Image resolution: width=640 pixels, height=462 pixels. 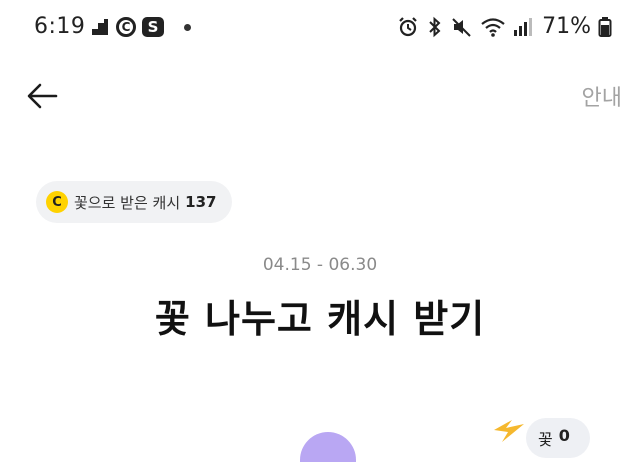 I want to click on battery-icon, so click(x=605, y=27).